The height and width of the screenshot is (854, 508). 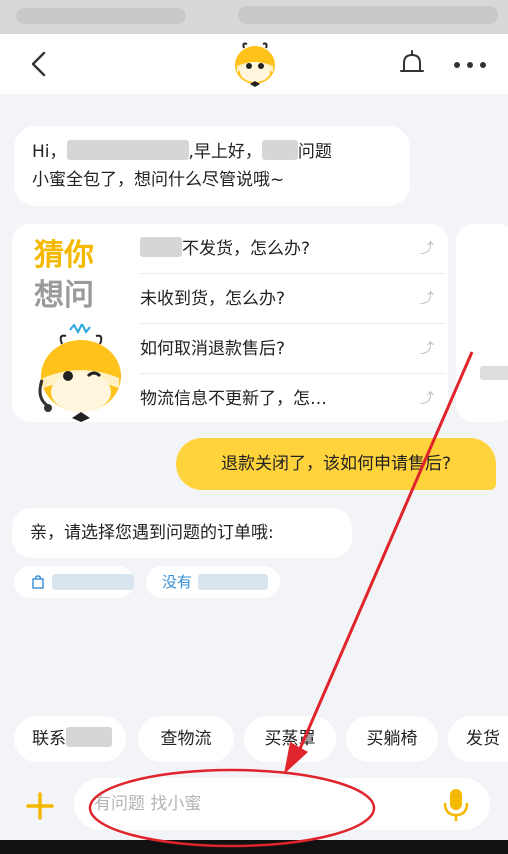 What do you see at coordinates (158, 180) in the screenshot?
I see `greeting-line2: 小蜜全包了，想问什么尽管说哦~` at bounding box center [158, 180].